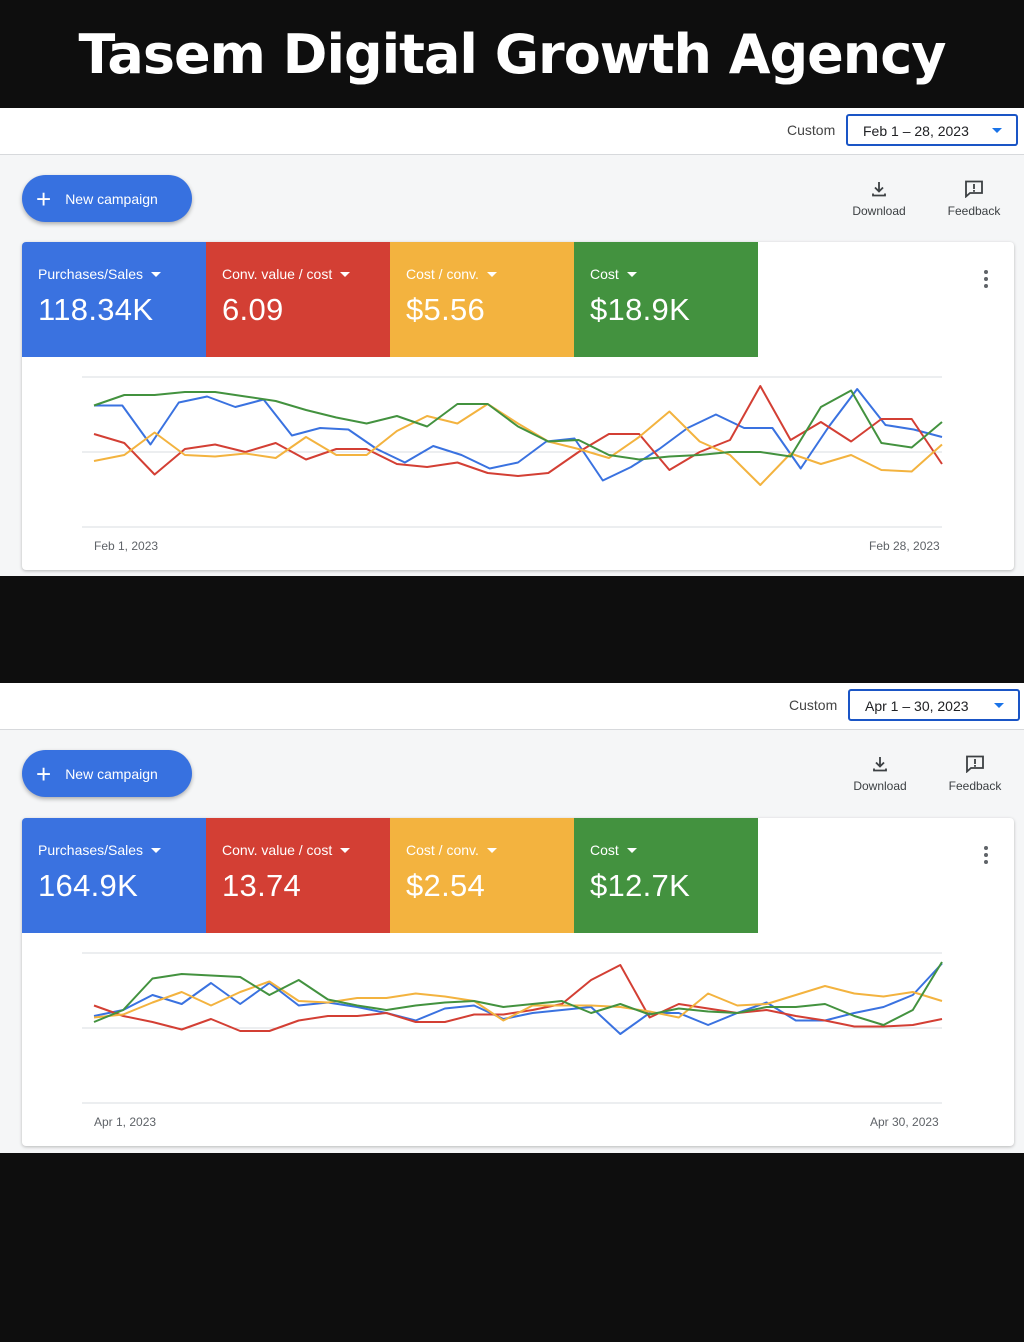  What do you see at coordinates (446, 309) in the screenshot?
I see `metric-value: $5.56` at bounding box center [446, 309].